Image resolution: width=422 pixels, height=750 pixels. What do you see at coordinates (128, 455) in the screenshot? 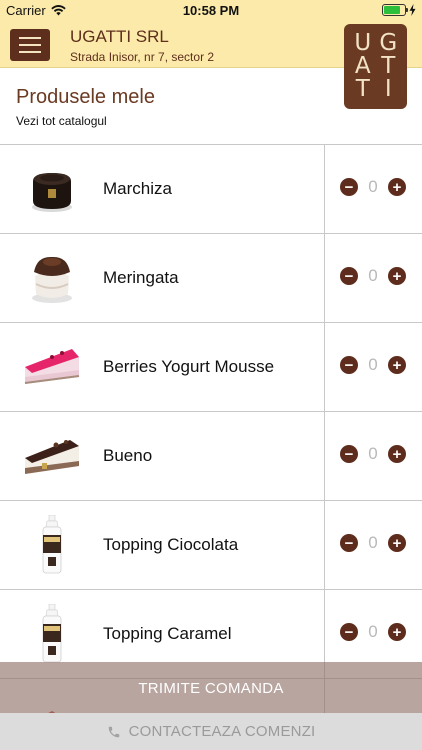
I see `product-name: Bueno` at bounding box center [128, 455].